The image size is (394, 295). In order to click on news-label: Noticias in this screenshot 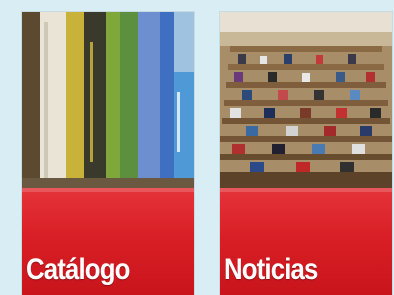, I will do `click(271, 269)`.